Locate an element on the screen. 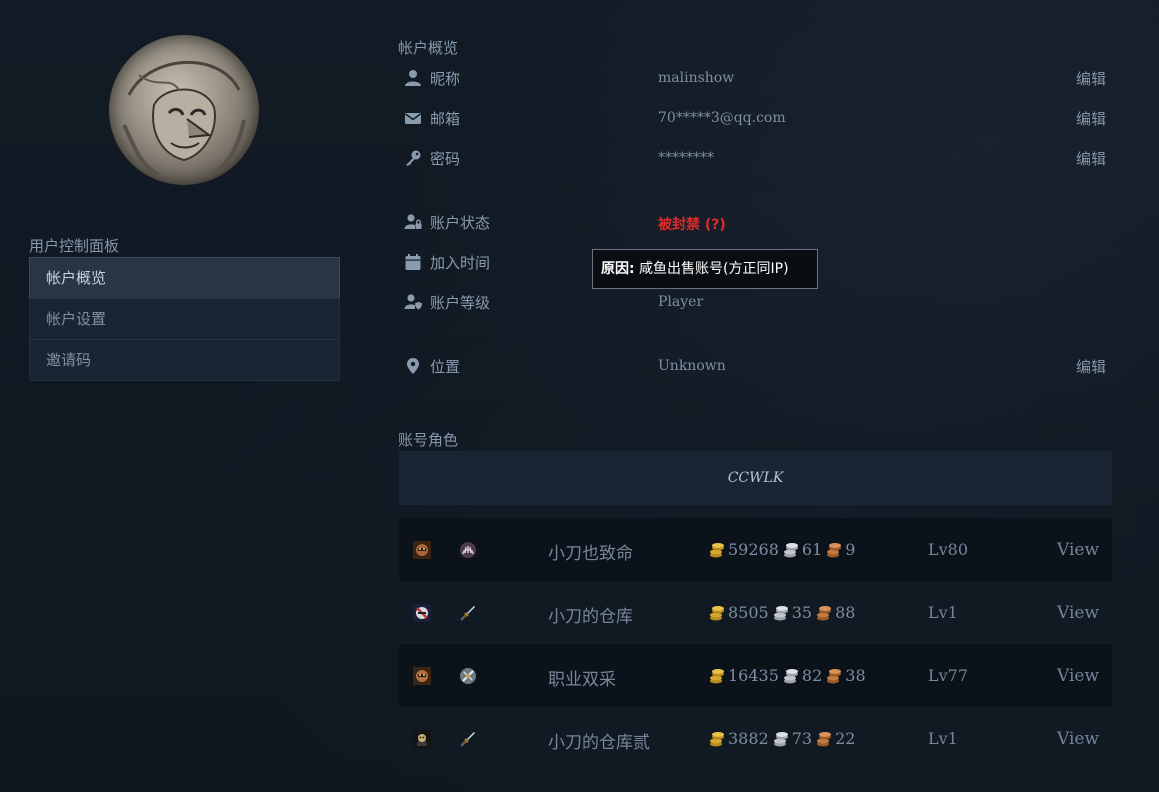 Image resolution: width=1159 pixels, height=792 pixels. map-pin-icon is located at coordinates (413, 366).